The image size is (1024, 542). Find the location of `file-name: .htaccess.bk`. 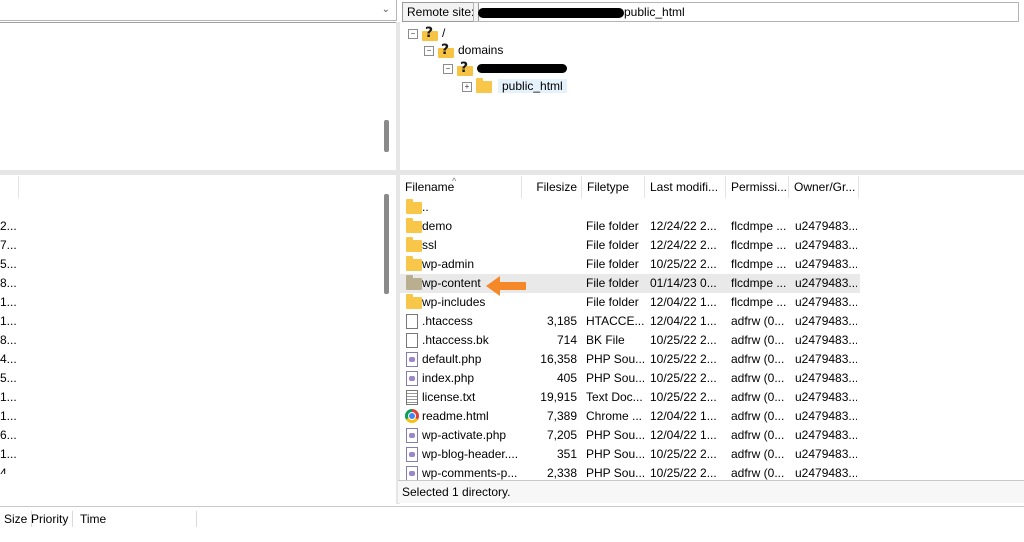

file-name: .htaccess.bk is located at coordinates (455, 340).